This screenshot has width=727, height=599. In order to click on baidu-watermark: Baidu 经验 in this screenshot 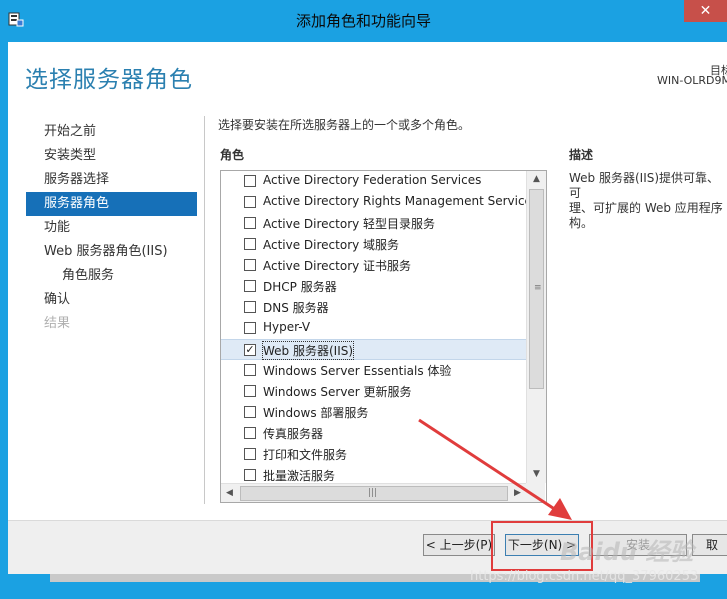, I will do `click(627, 552)`.